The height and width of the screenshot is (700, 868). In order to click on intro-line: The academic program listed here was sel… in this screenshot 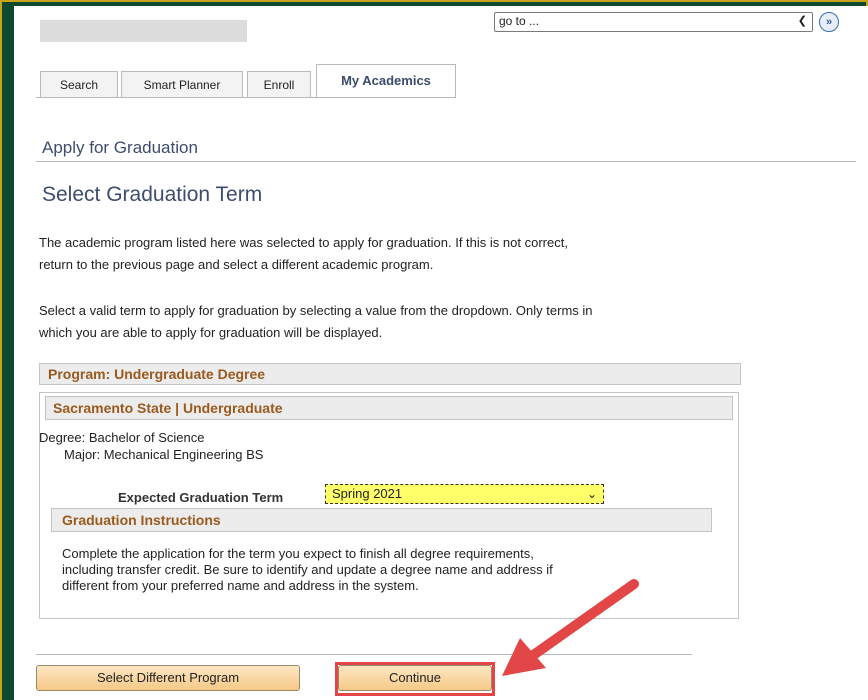, I will do `click(303, 242)`.